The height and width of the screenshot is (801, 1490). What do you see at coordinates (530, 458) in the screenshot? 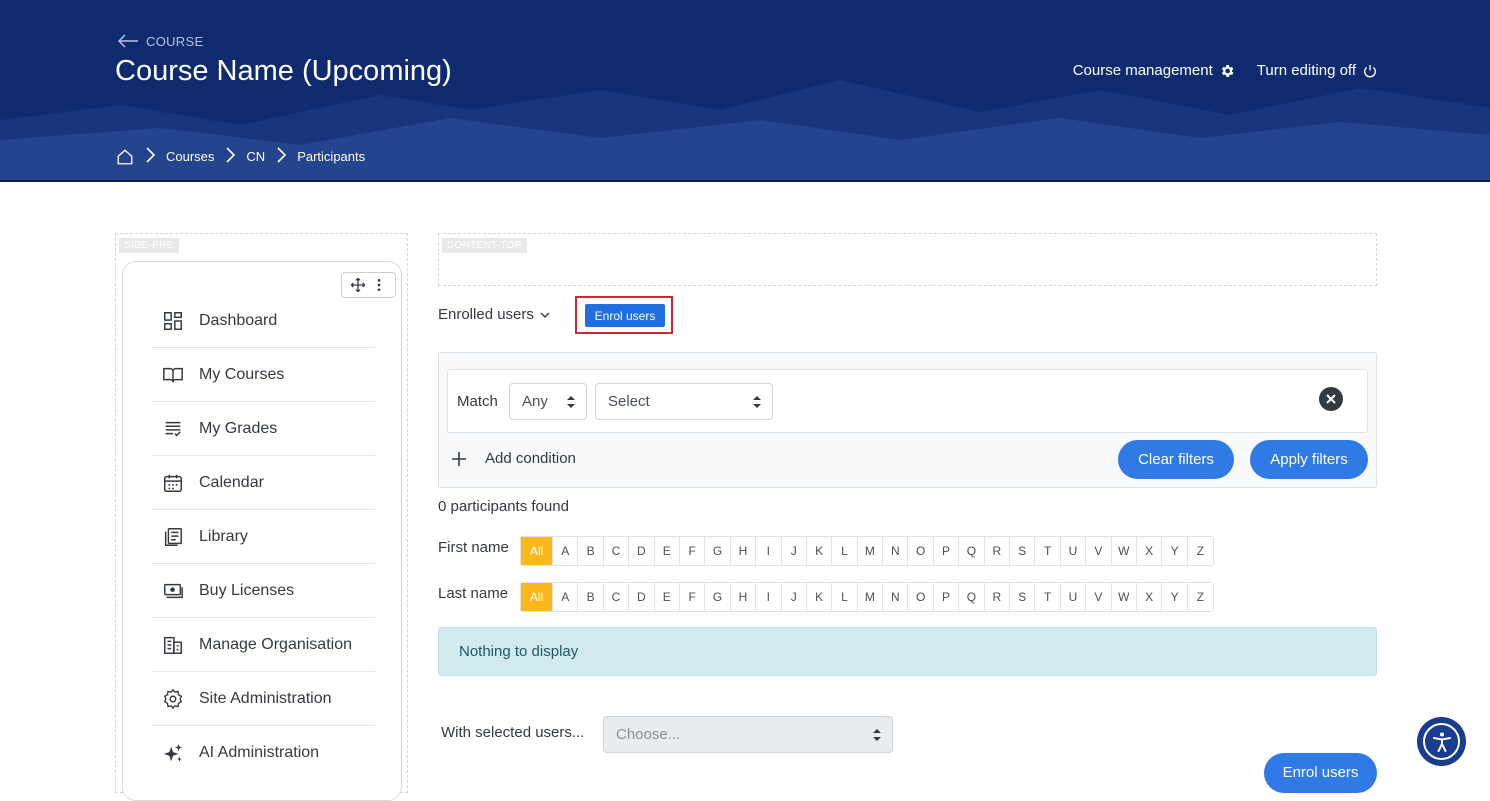
I see `add-condition-label: Add condition` at bounding box center [530, 458].